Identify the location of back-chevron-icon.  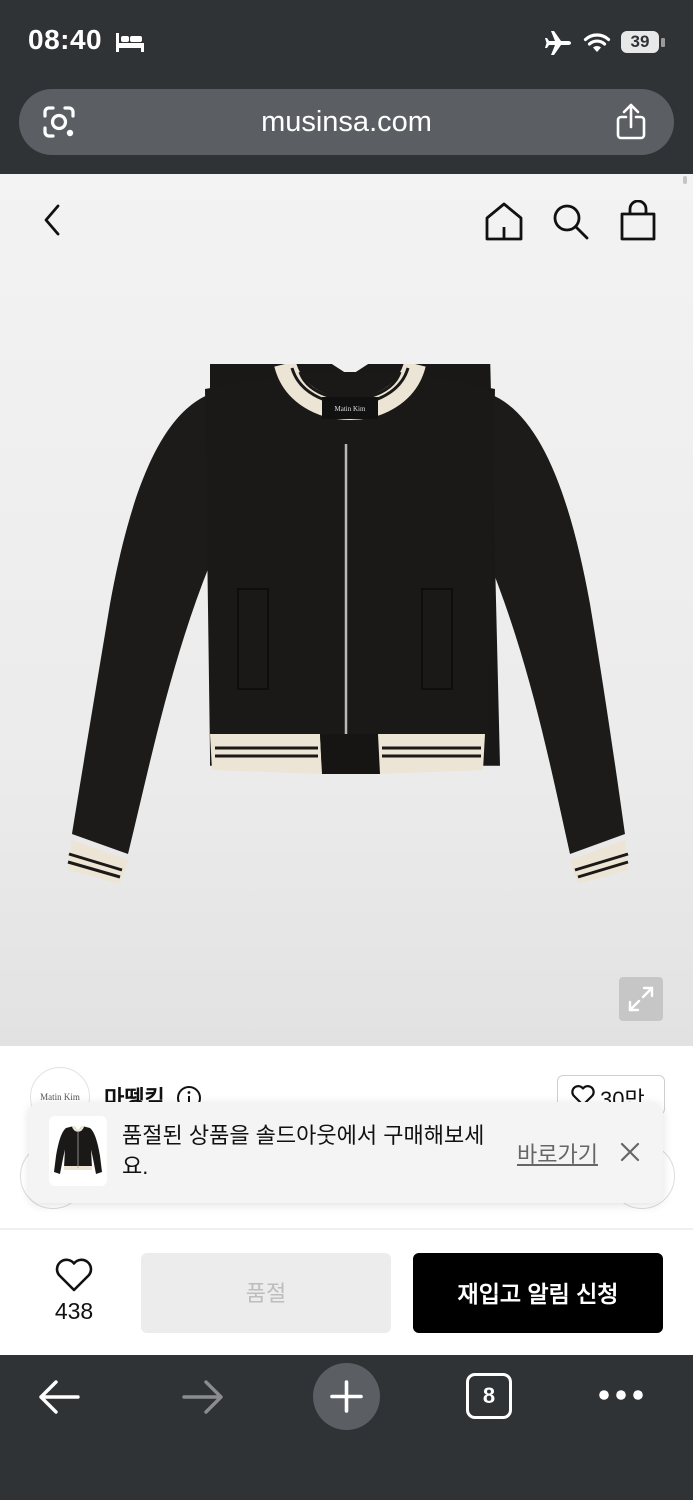
(52, 220).